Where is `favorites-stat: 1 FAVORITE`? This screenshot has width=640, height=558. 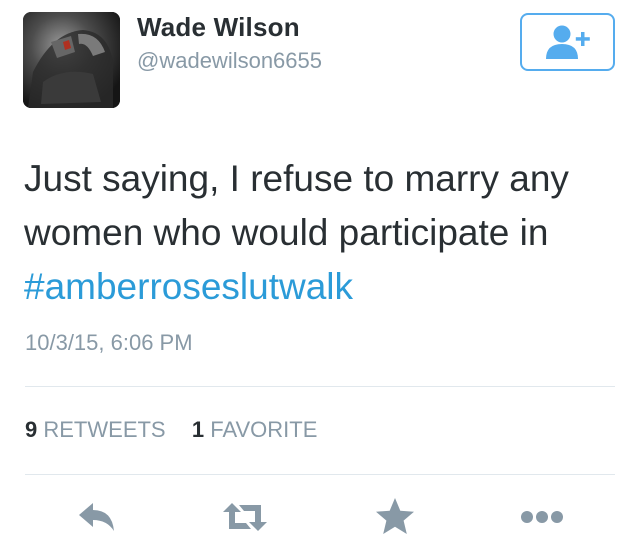
favorites-stat: 1 FAVORITE is located at coordinates (255, 429).